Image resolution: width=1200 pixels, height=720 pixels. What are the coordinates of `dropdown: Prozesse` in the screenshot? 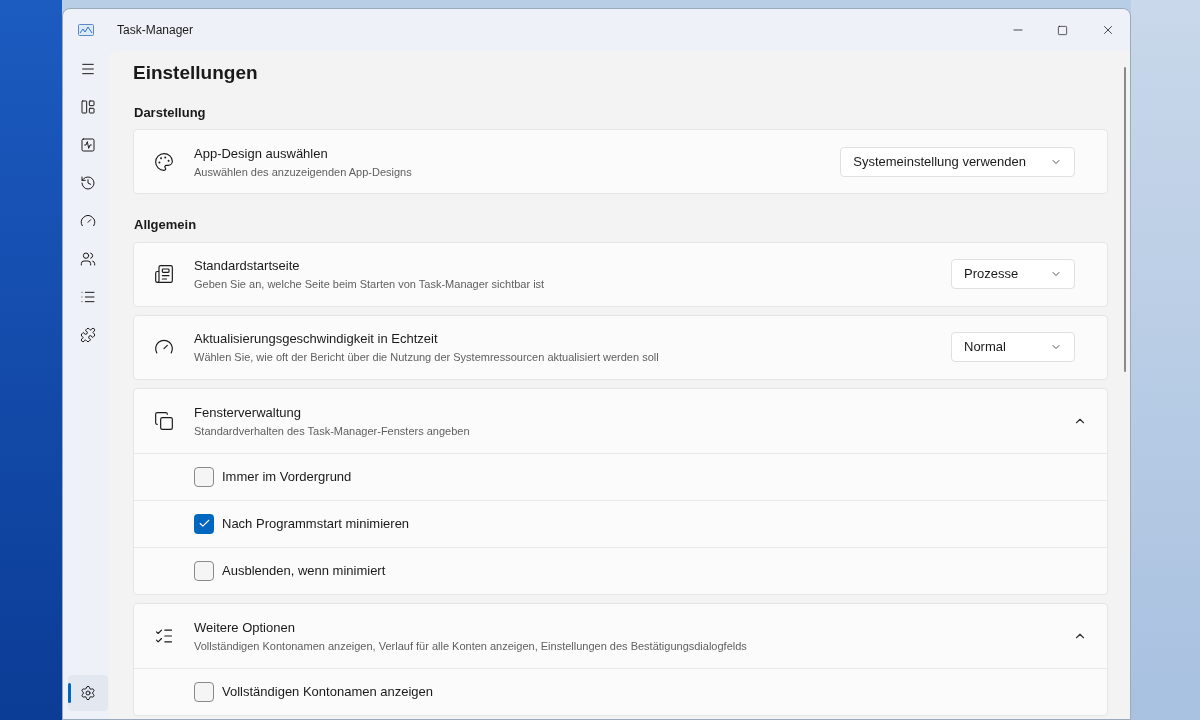 It's located at (1013, 274).